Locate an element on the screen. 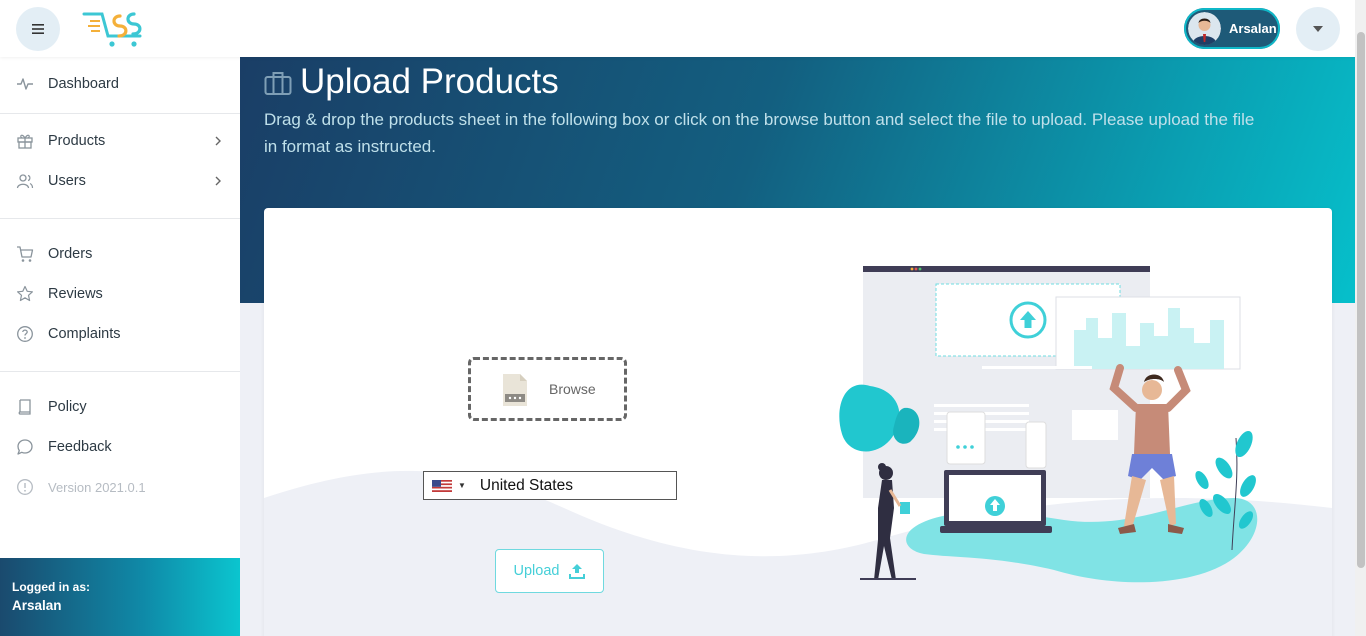 This screenshot has width=1366, height=636. menu-toggle-button is located at coordinates (38, 29).